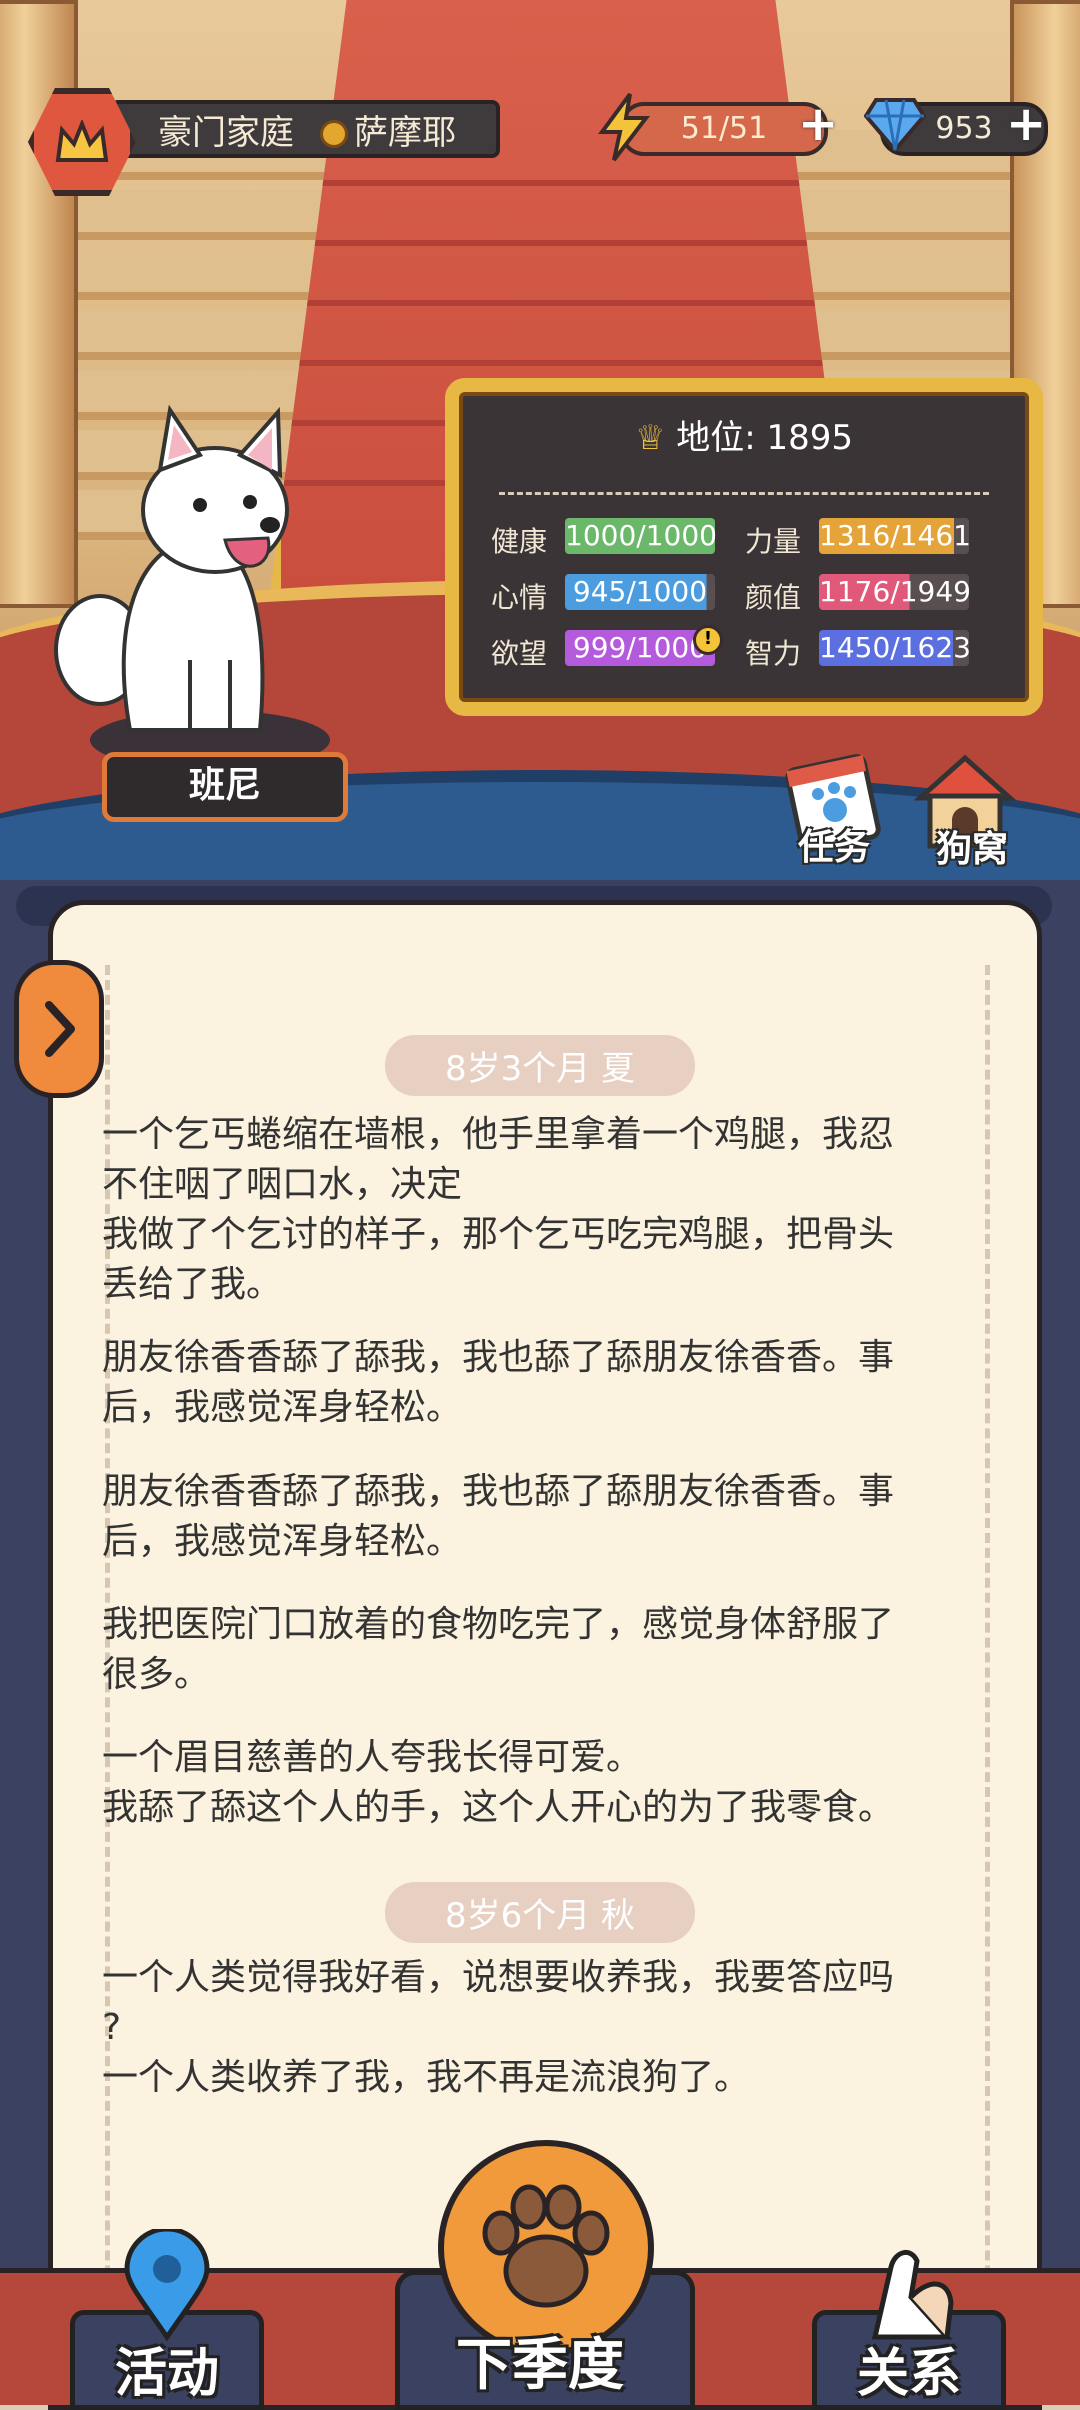  I want to click on gem-value: 953, so click(964, 128).